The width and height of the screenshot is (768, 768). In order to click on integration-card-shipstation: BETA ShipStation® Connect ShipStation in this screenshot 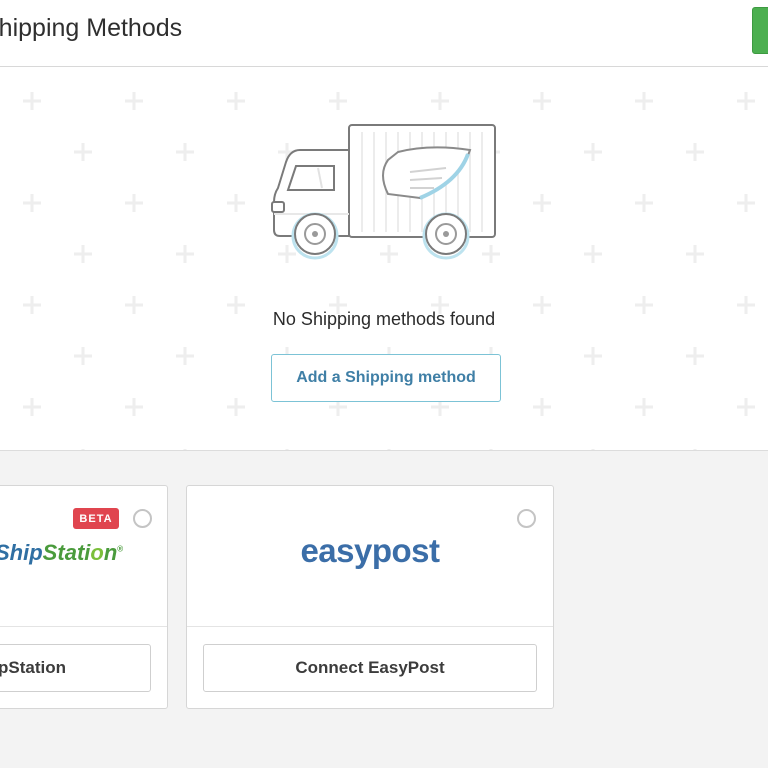, I will do `click(84, 597)`.